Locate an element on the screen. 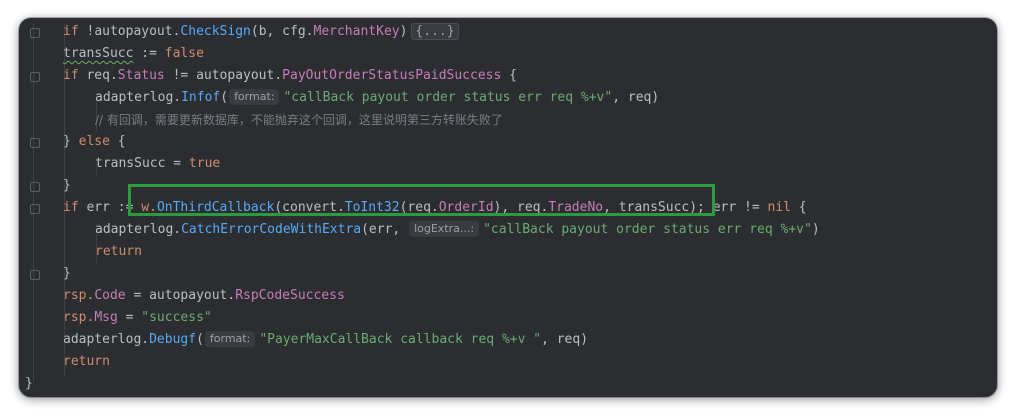 Image resolution: width=1014 pixels, height=415 pixels. field-name: MerchantKey is located at coordinates (356, 31).